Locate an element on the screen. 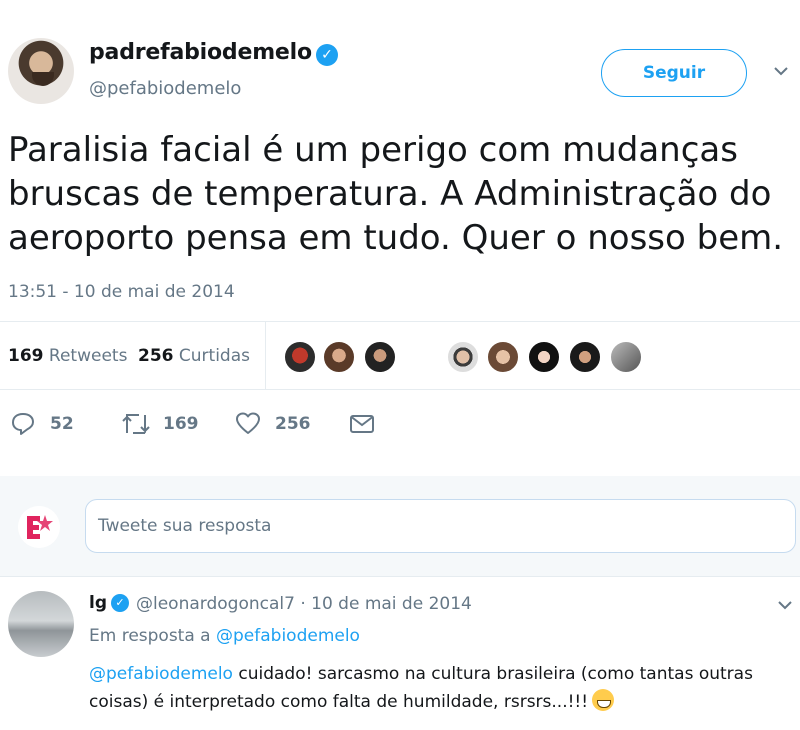  tweet-timestamp: 13:51 - 10 de mai de 2014 is located at coordinates (121, 292).